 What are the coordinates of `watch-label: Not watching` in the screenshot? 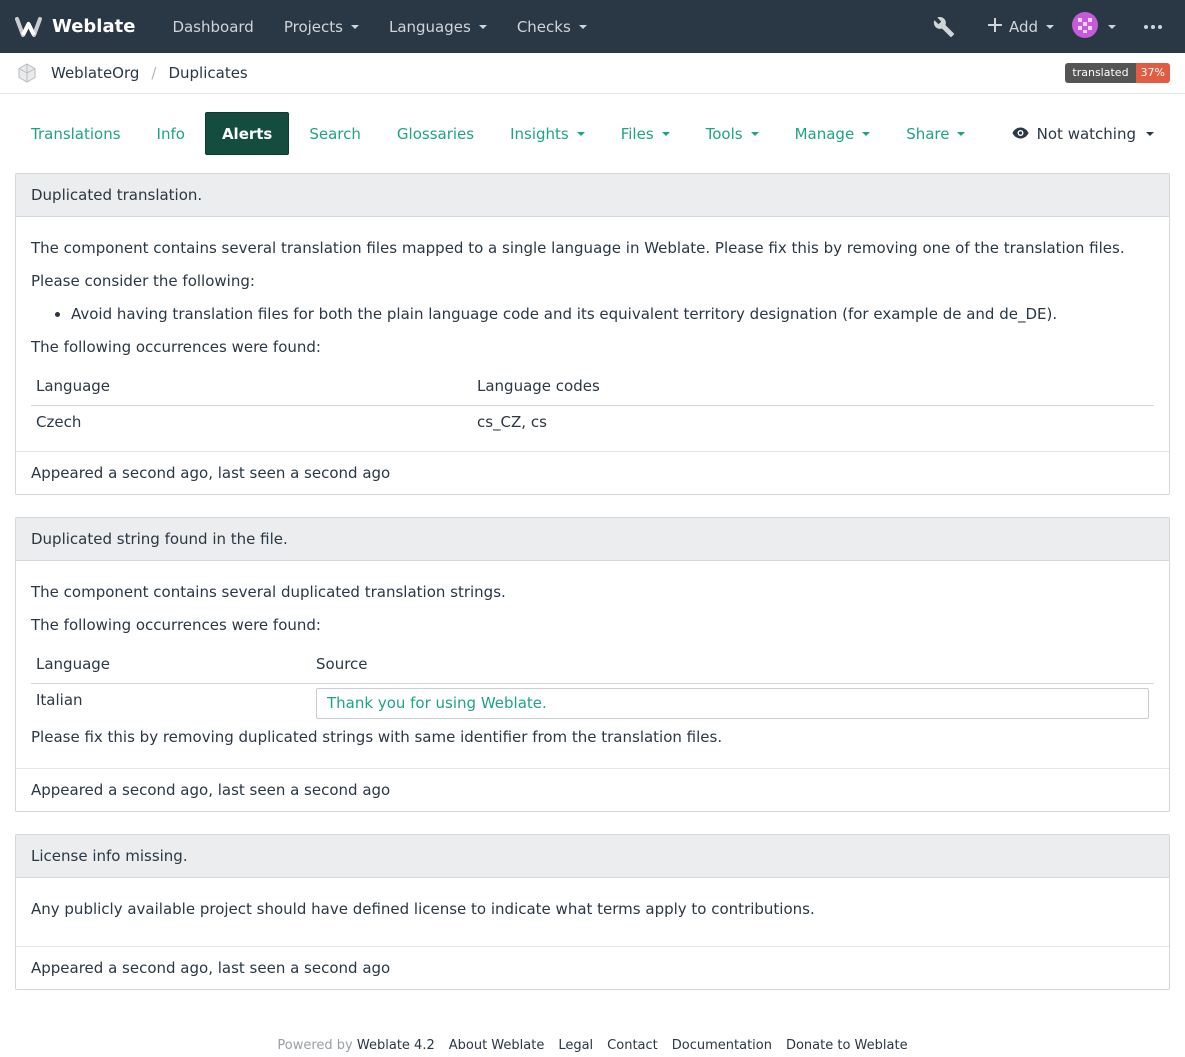 It's located at (1086, 133).